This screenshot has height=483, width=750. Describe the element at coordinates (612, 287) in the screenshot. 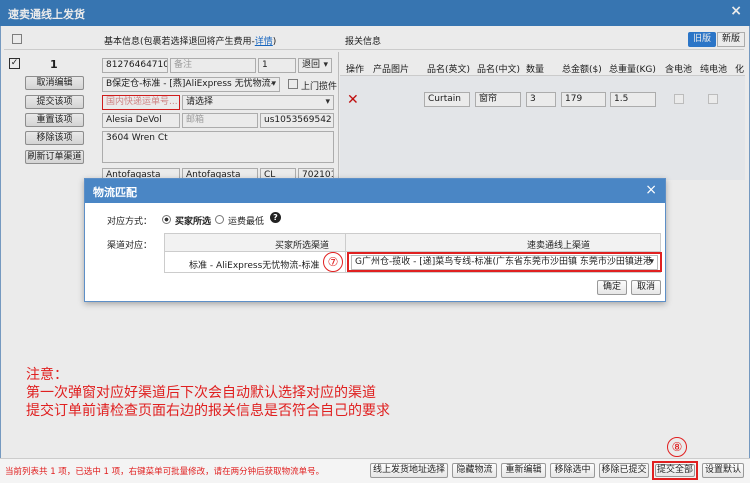

I see `ok-button: 确定` at that location.